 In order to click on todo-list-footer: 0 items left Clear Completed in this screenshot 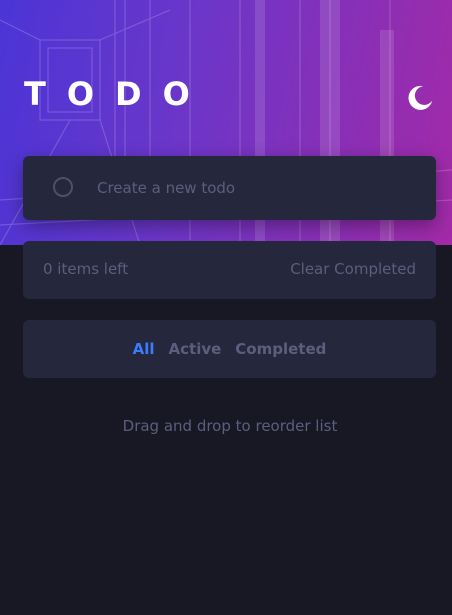, I will do `click(229, 270)`.